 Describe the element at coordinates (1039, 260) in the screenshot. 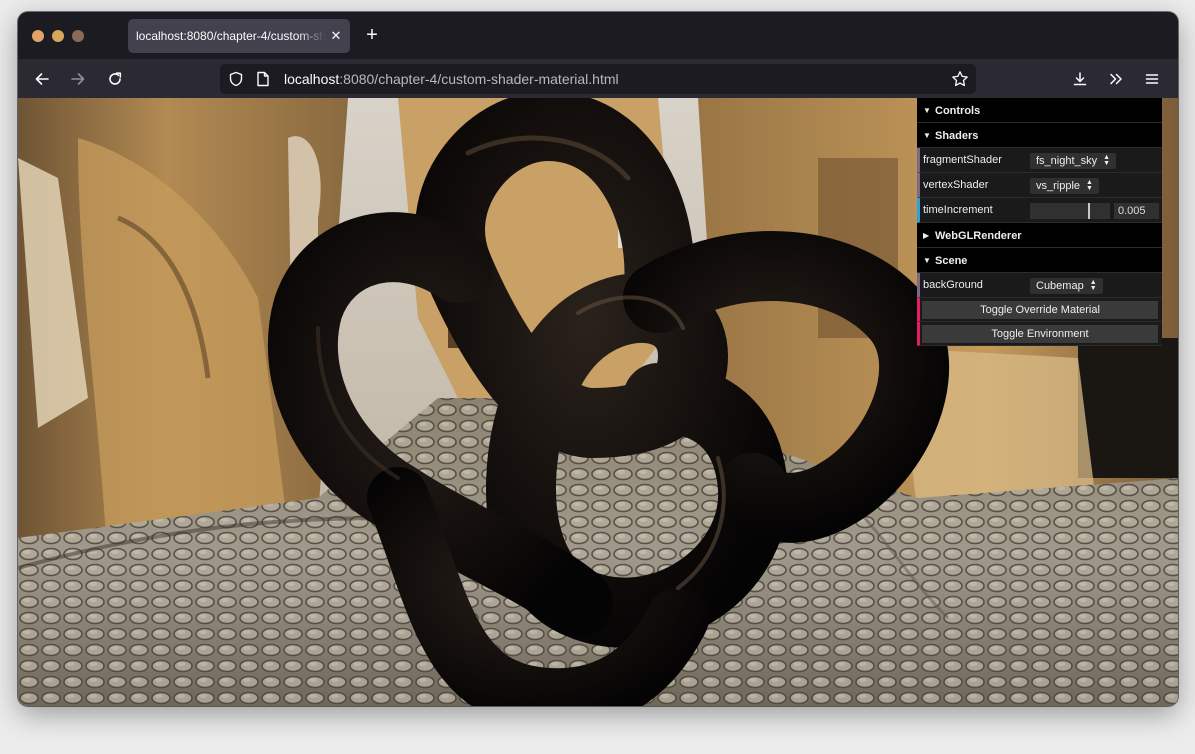

I see `folder-scene: ▼ Scene` at that location.